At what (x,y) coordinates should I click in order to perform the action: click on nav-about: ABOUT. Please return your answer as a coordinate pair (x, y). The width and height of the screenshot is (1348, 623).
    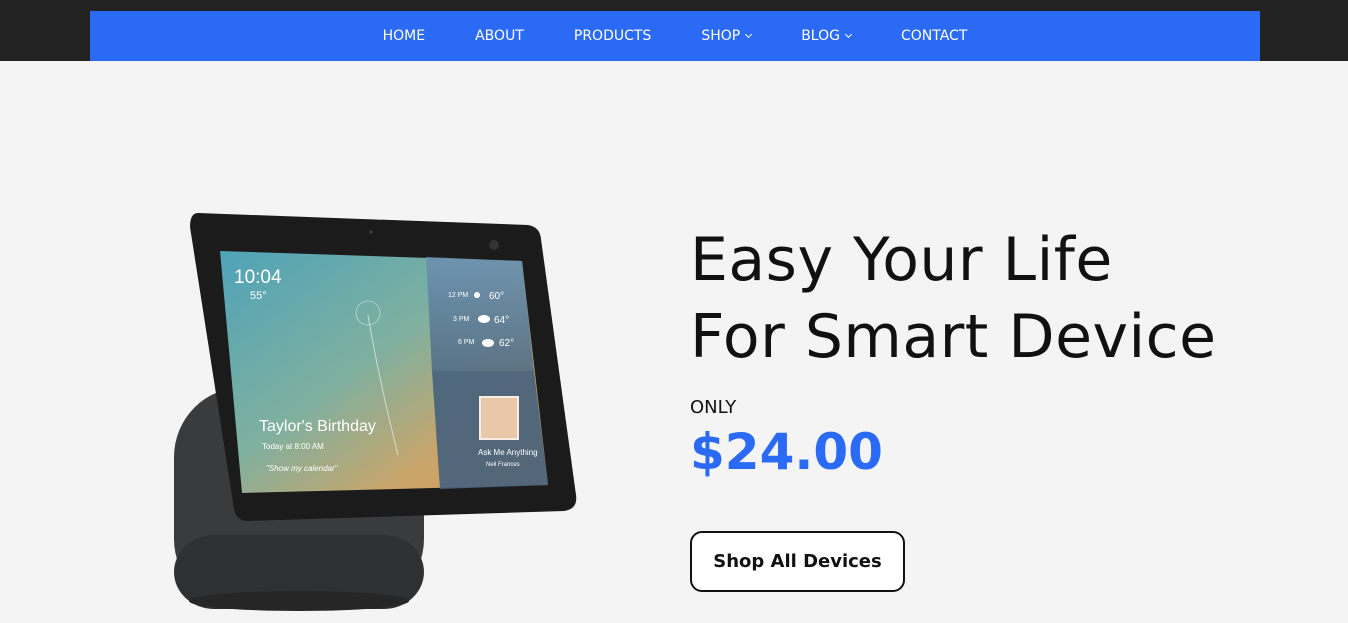
    Looking at the image, I should click on (499, 36).